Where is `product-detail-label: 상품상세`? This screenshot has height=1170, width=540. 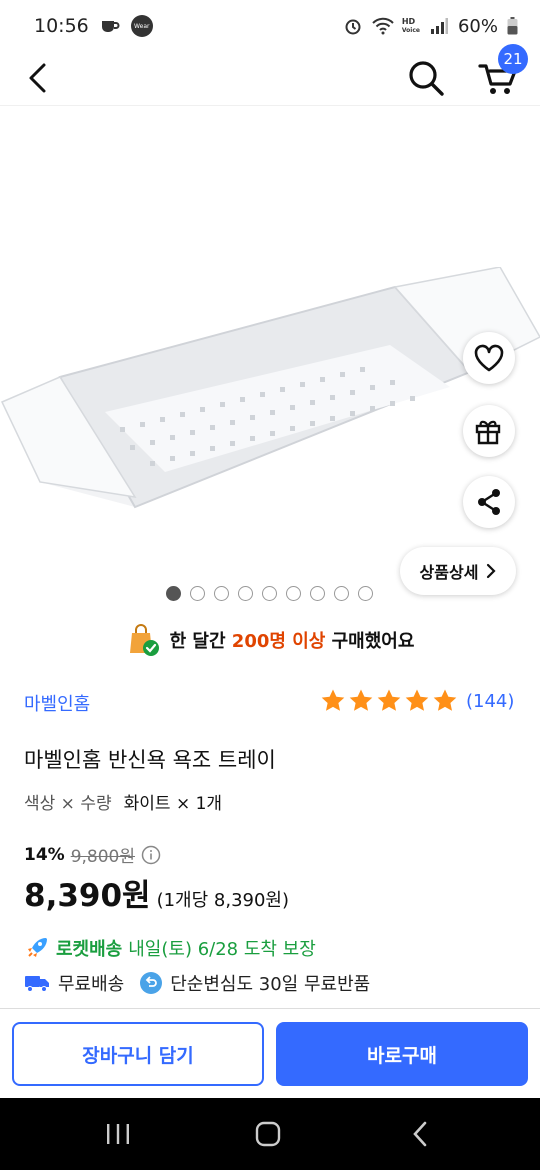
product-detail-label: 상품상세 is located at coordinates (449, 572).